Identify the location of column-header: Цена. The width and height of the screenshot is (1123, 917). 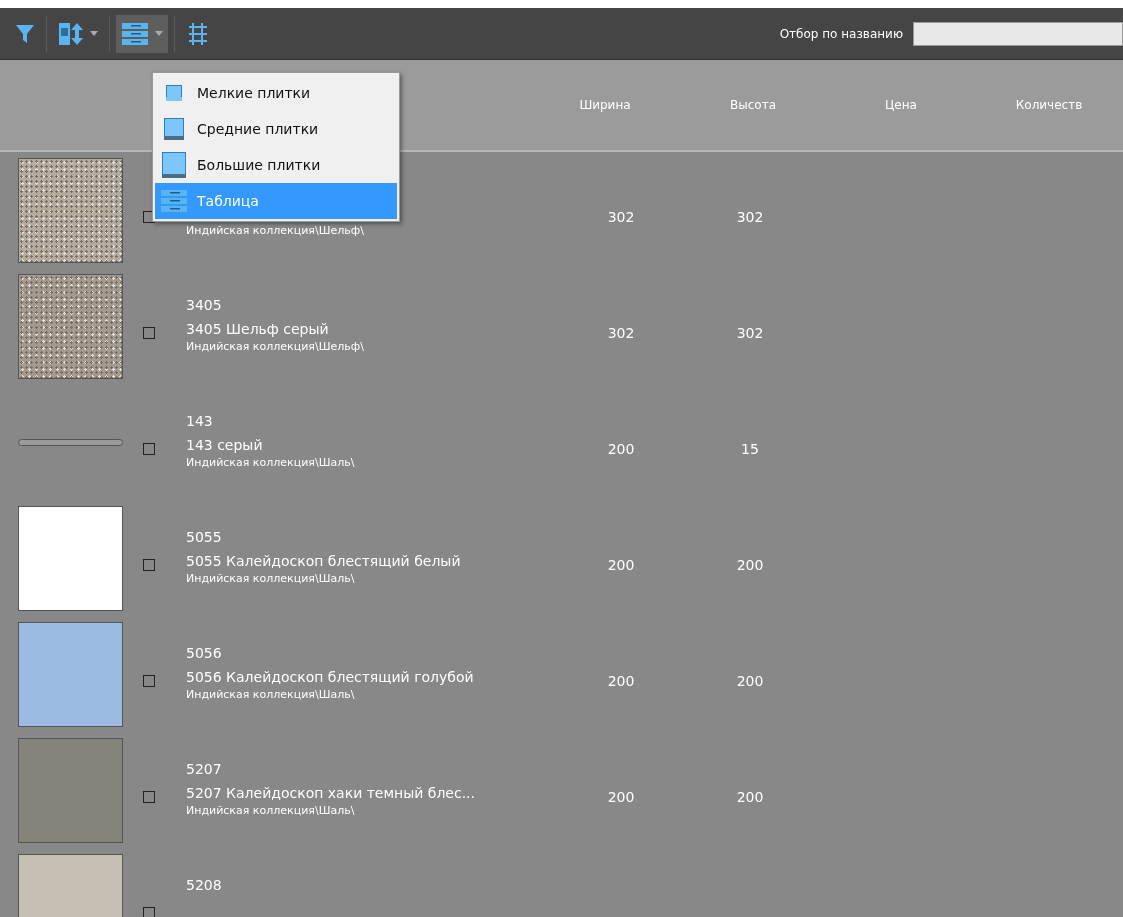
(901, 105).